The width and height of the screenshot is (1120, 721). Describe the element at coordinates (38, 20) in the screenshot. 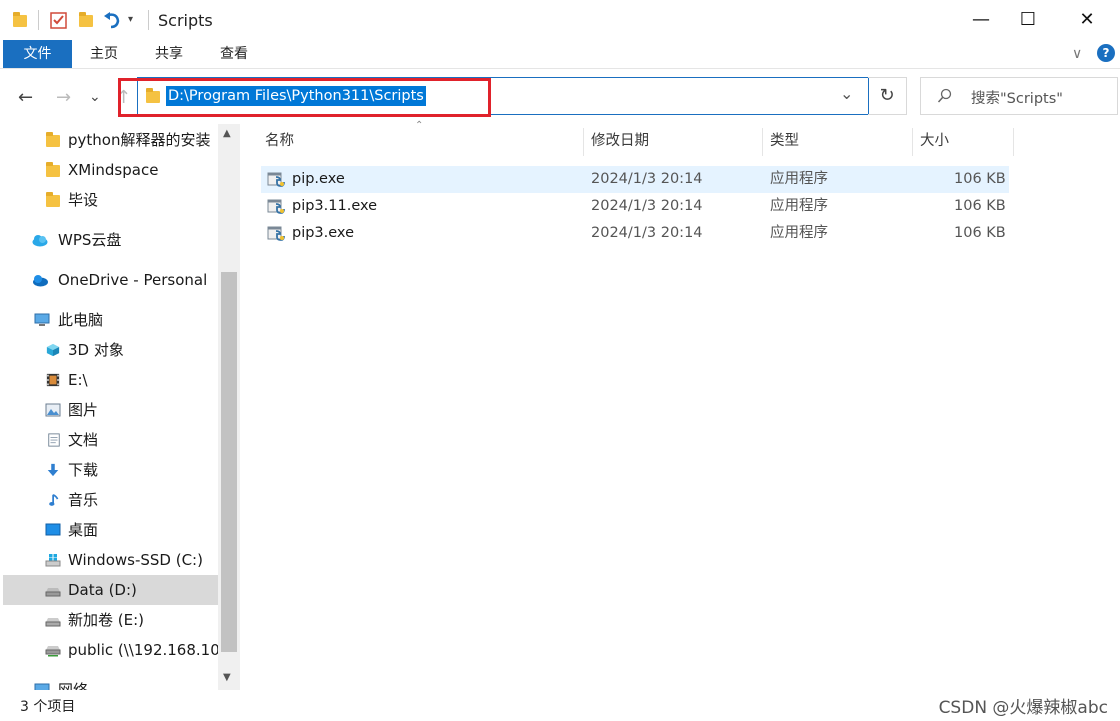

I see `divider` at that location.